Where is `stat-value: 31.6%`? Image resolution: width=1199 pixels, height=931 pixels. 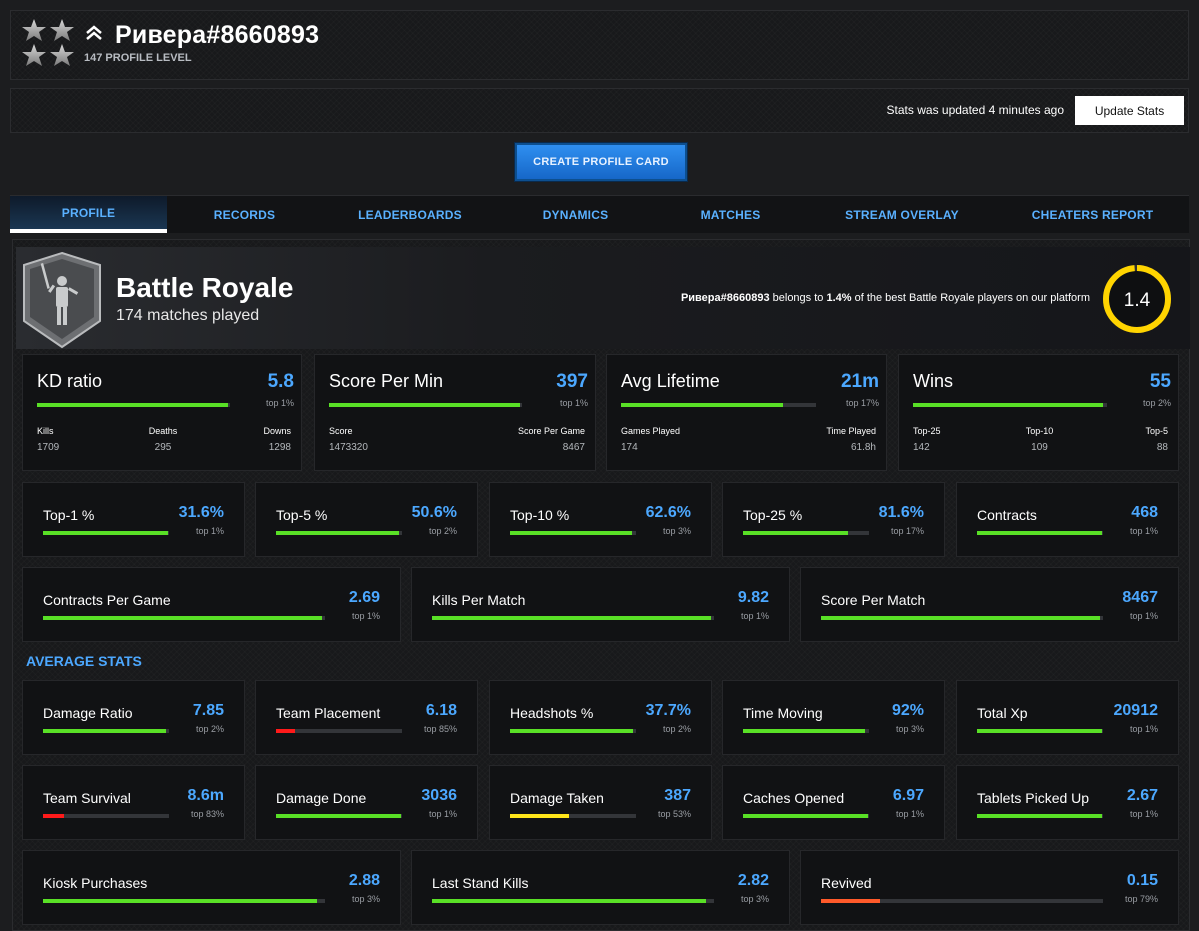 stat-value: 31.6% is located at coordinates (201, 512).